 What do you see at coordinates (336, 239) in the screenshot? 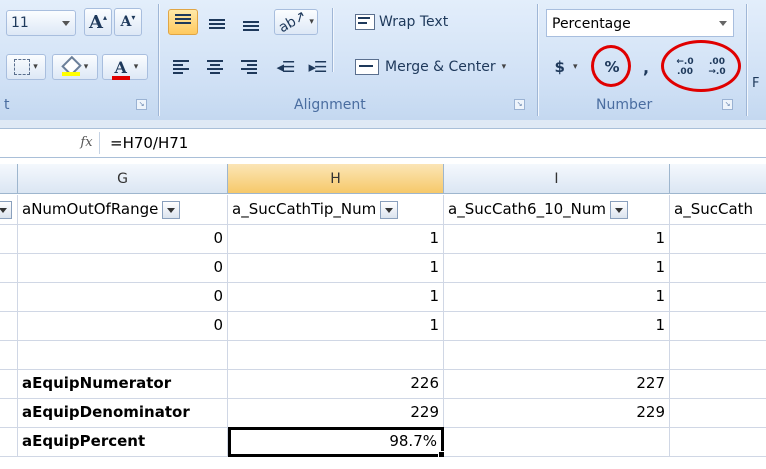
I see `cell-h-1: 1` at bounding box center [336, 239].